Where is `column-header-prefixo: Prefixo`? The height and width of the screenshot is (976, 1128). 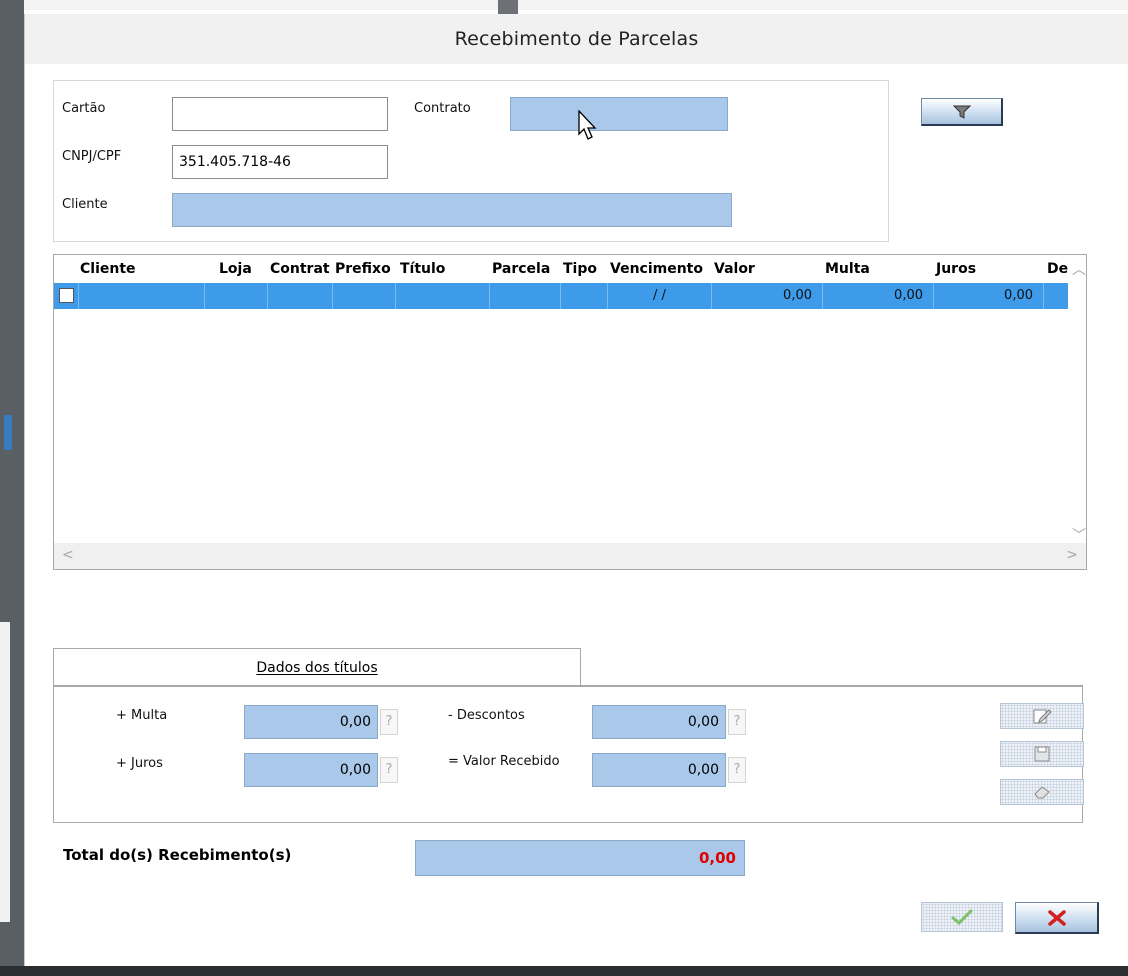
column-header-prefixo: Prefixo is located at coordinates (365, 269).